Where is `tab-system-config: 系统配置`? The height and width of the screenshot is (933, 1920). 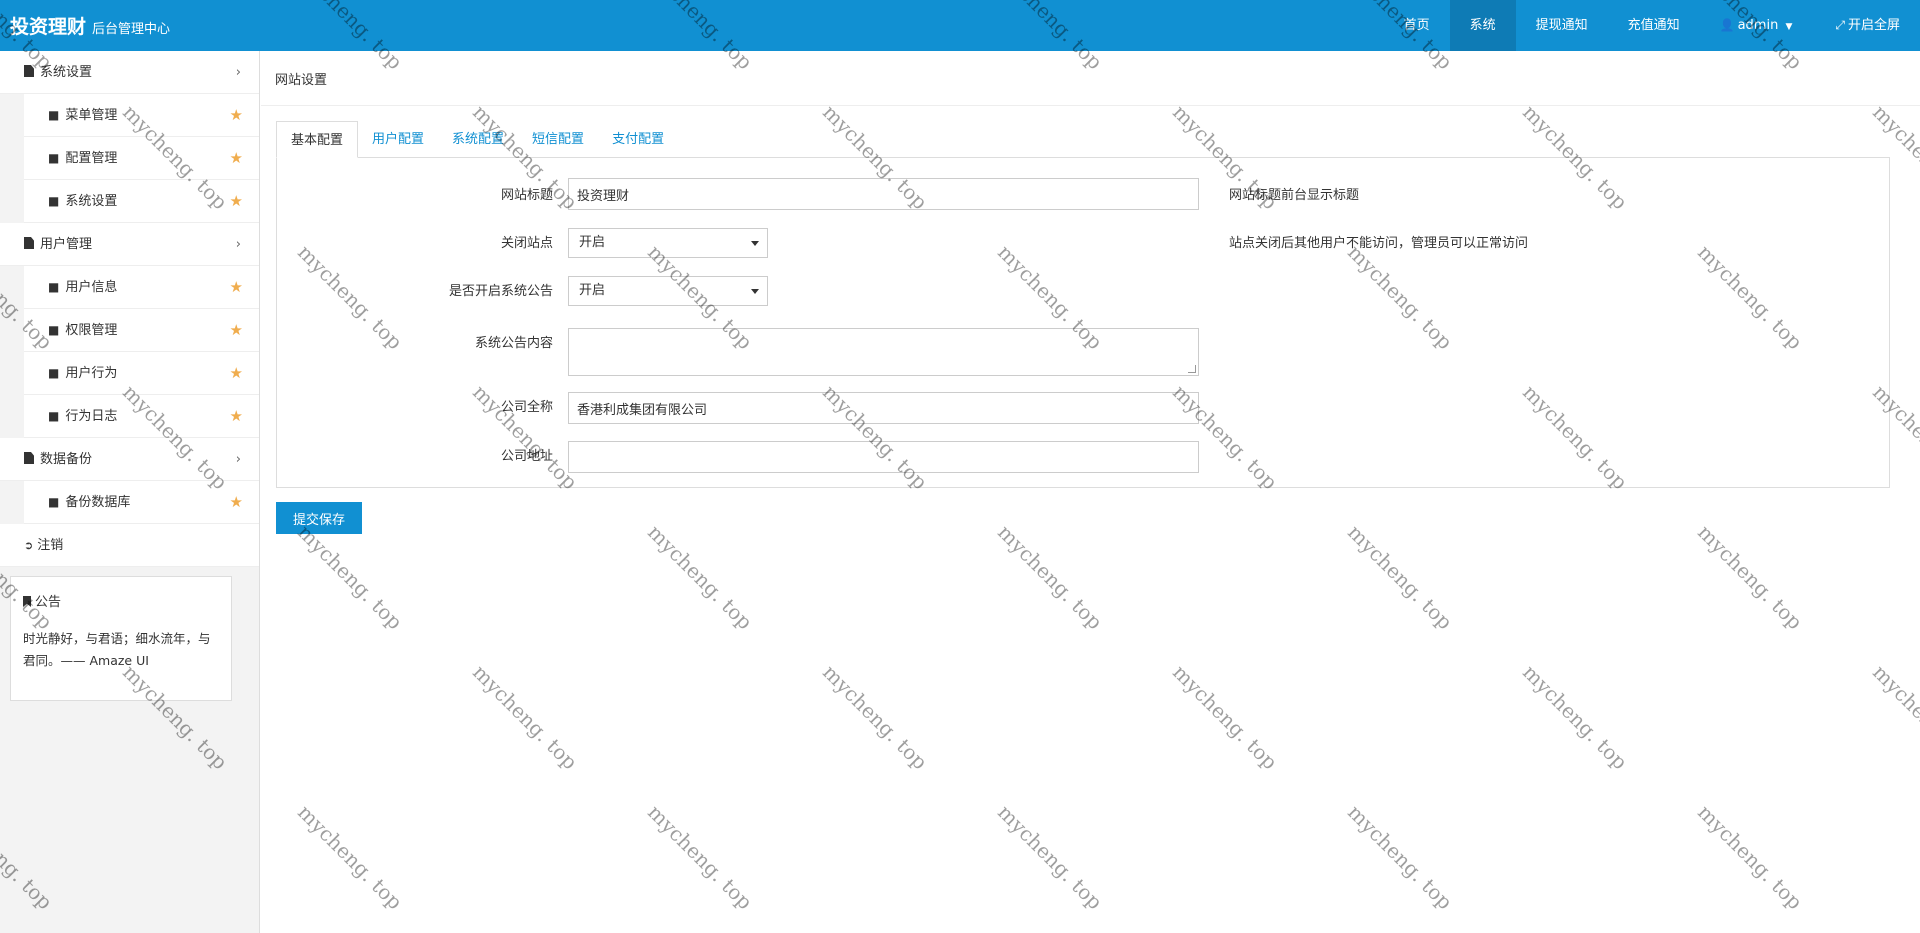 tab-system-config: 系统配置 is located at coordinates (478, 139).